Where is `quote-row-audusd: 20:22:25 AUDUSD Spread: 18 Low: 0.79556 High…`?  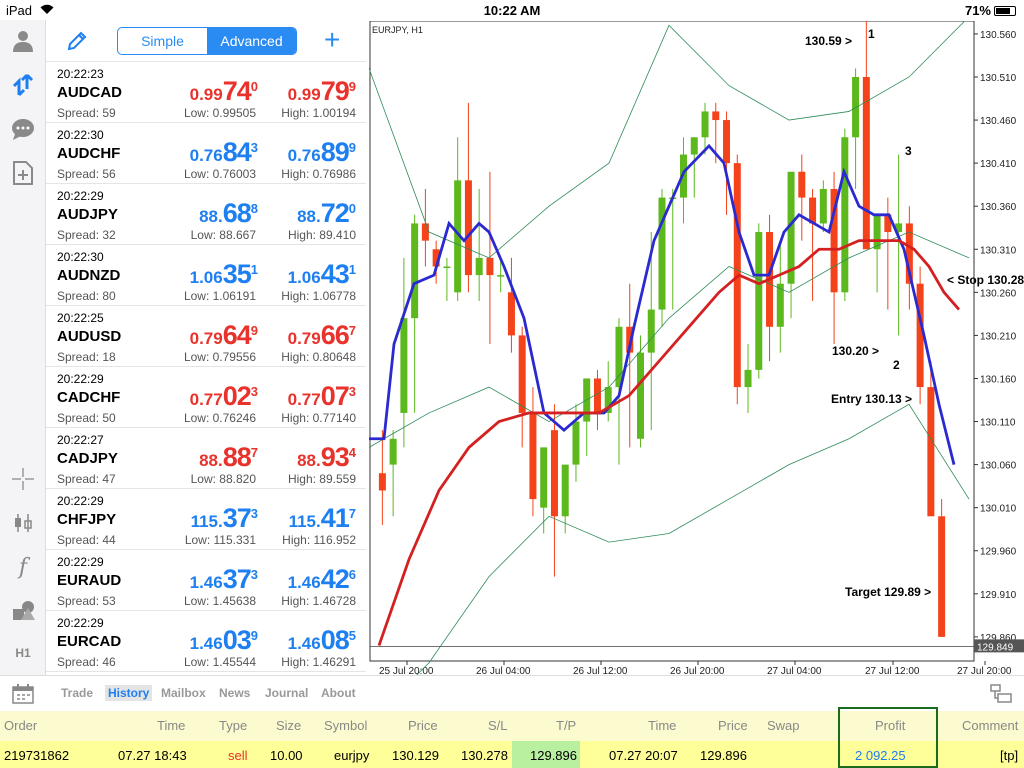
quote-row-audusd: 20:22:25 AUDUSD Spread: 18 Low: 0.79556 High… is located at coordinates (206, 336).